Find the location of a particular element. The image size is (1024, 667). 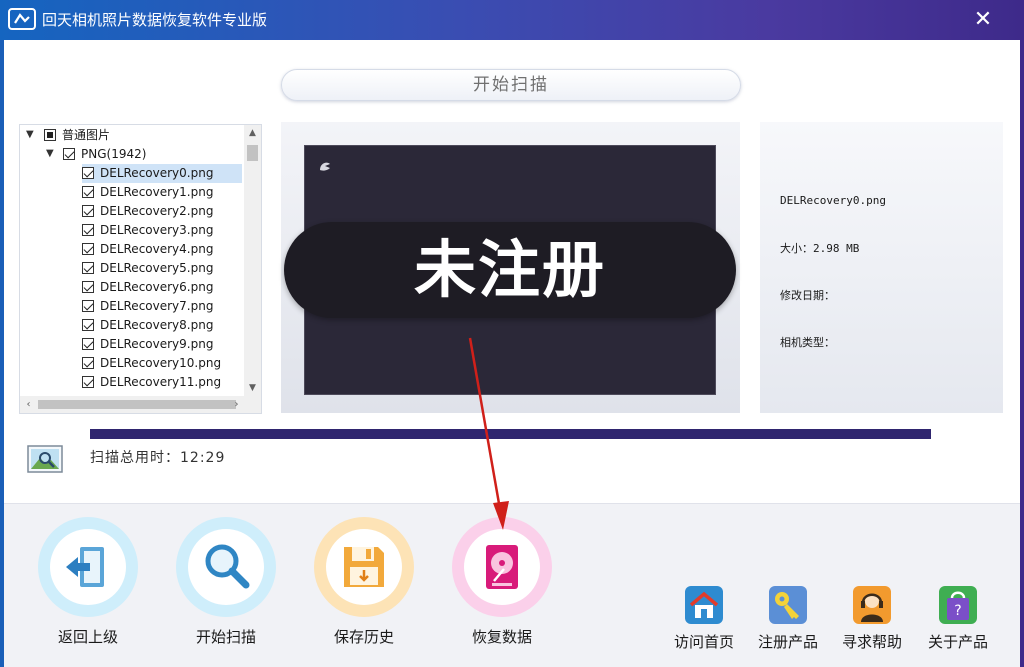

group-checkbox is located at coordinates (69, 154).